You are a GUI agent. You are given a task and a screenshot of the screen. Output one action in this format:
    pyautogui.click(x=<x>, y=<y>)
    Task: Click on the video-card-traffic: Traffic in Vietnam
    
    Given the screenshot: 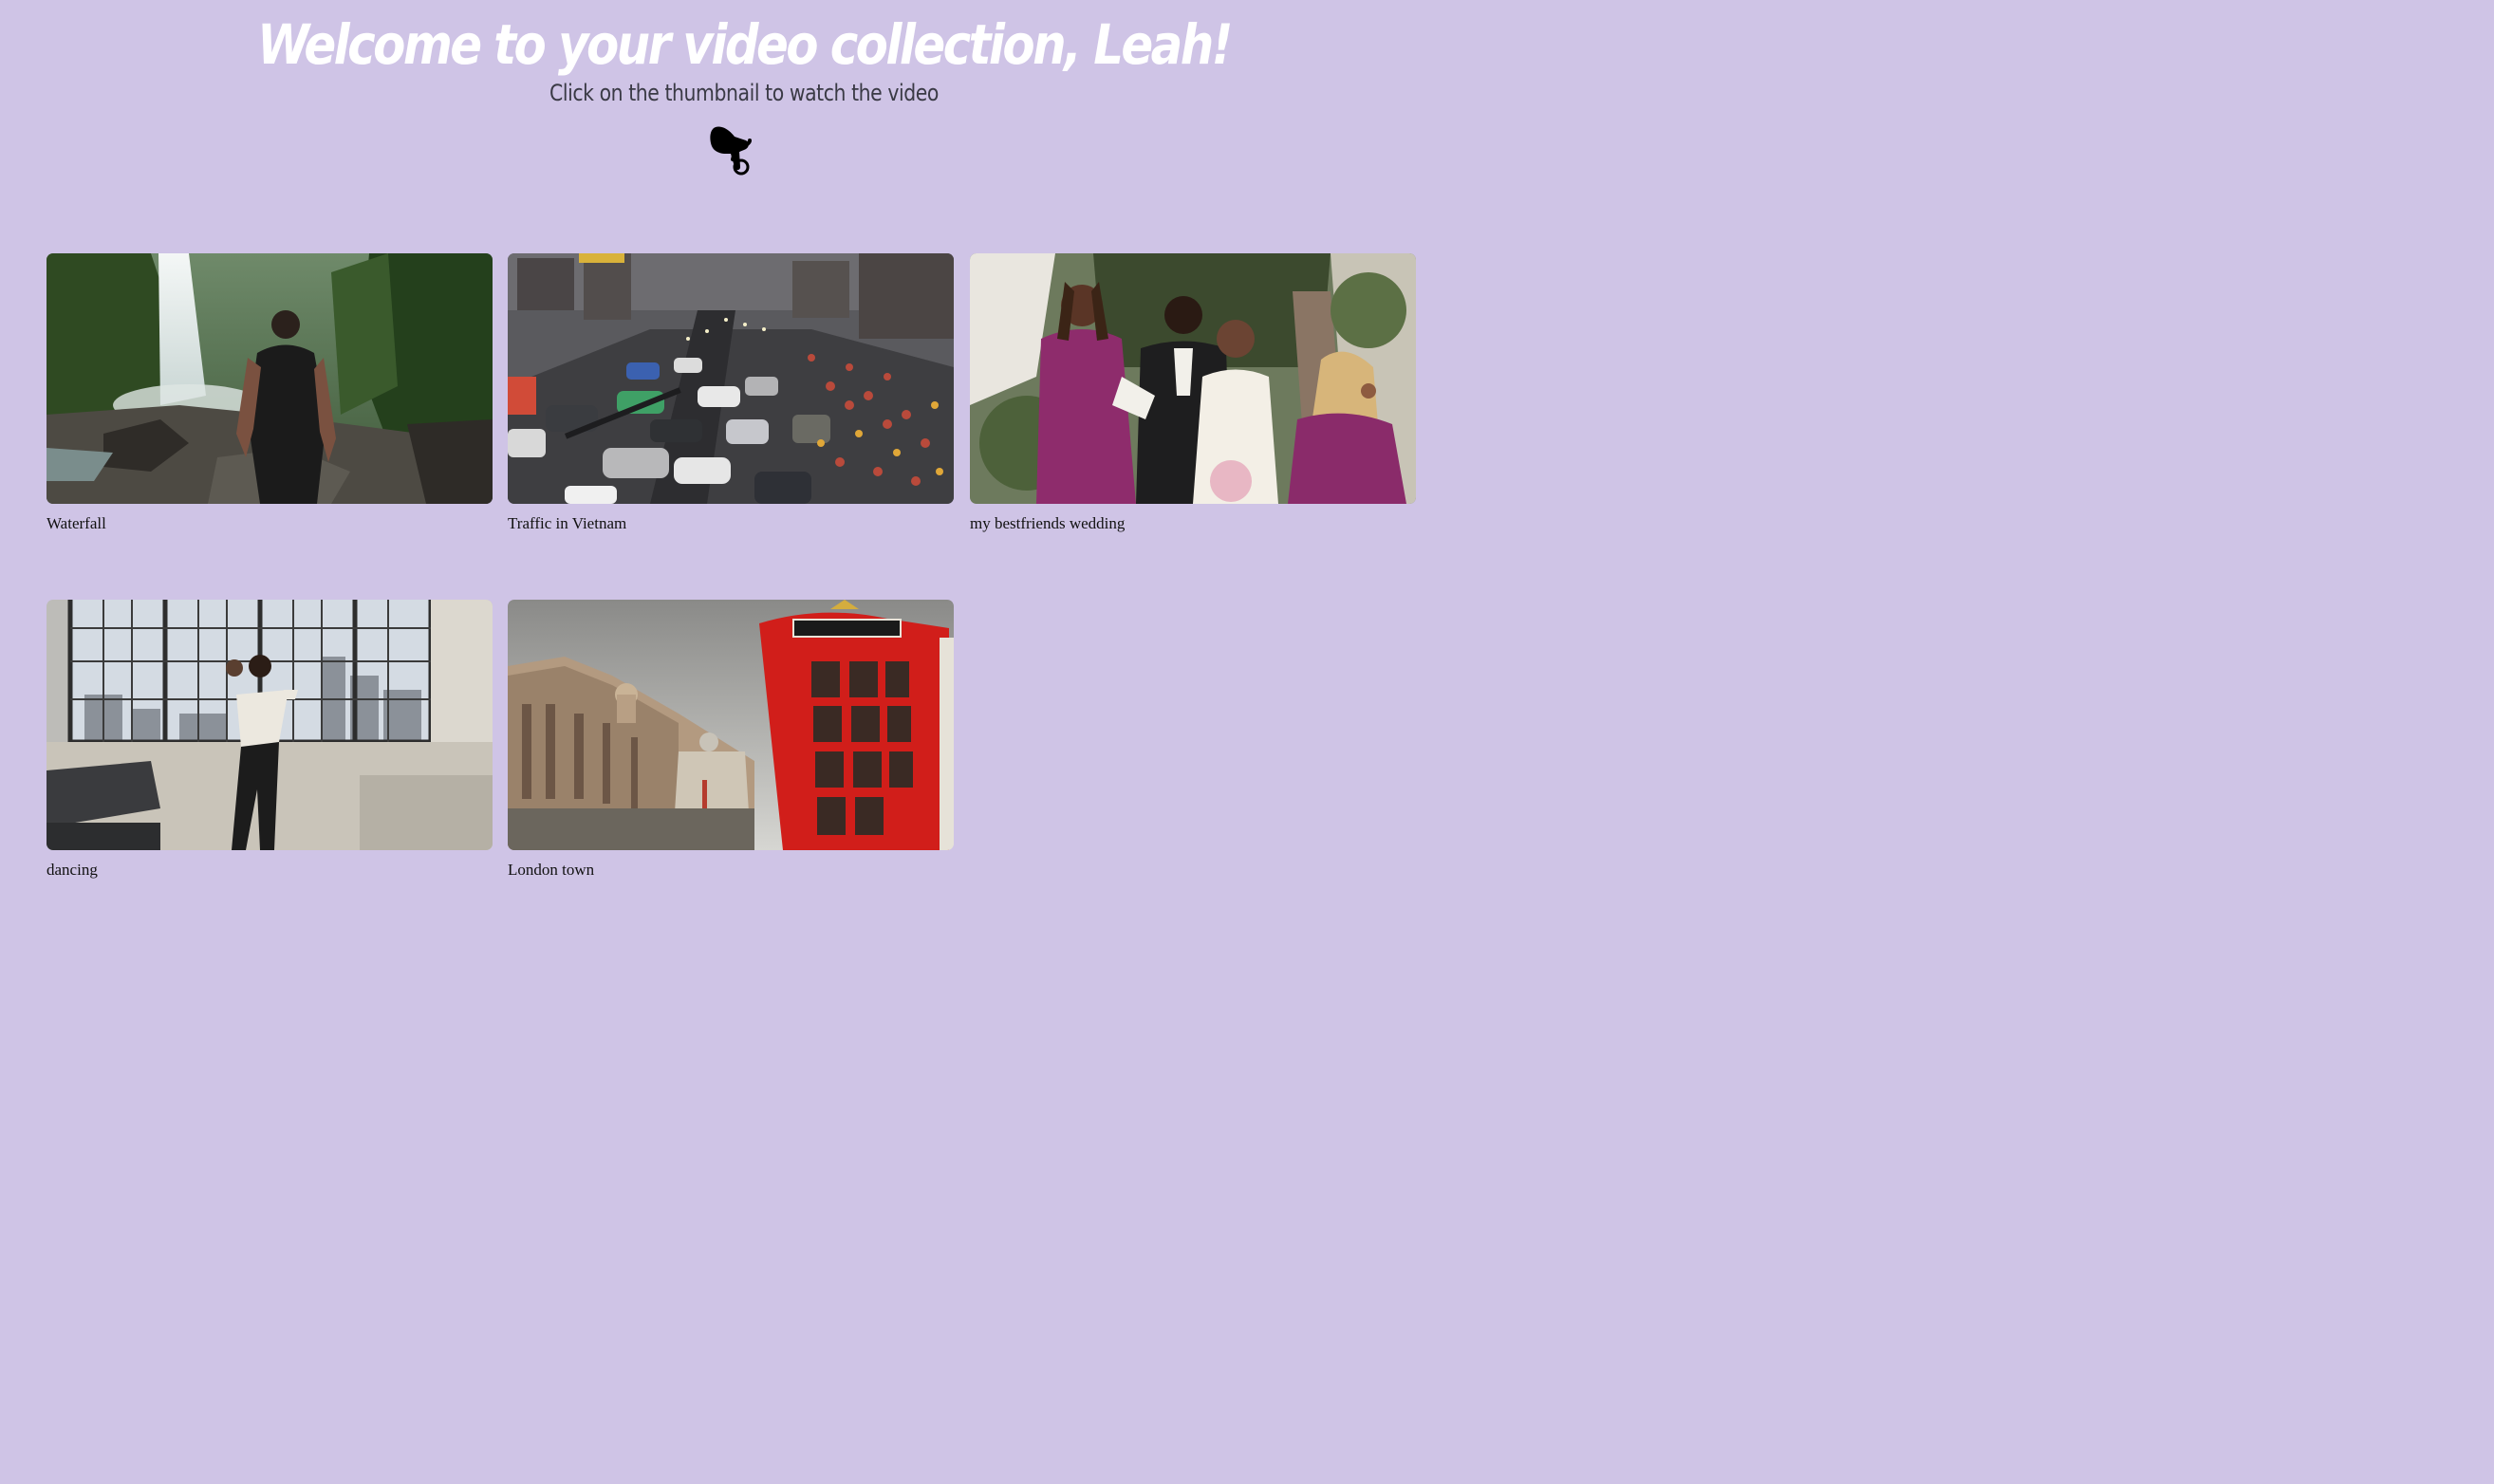 What is the action you would take?
    pyautogui.click(x=731, y=392)
    